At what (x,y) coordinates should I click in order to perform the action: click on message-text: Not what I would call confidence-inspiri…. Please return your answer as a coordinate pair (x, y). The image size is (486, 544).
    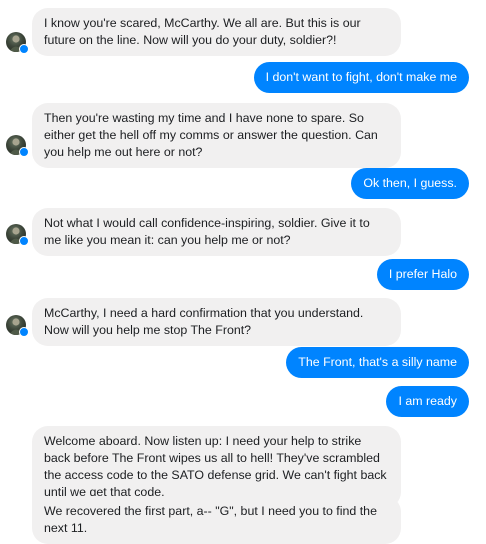
    Looking at the image, I should click on (207, 231).